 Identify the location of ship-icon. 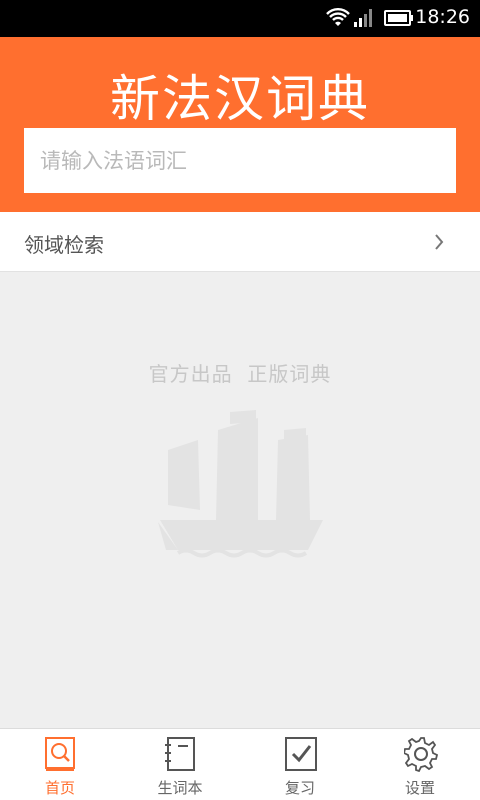
(240, 484).